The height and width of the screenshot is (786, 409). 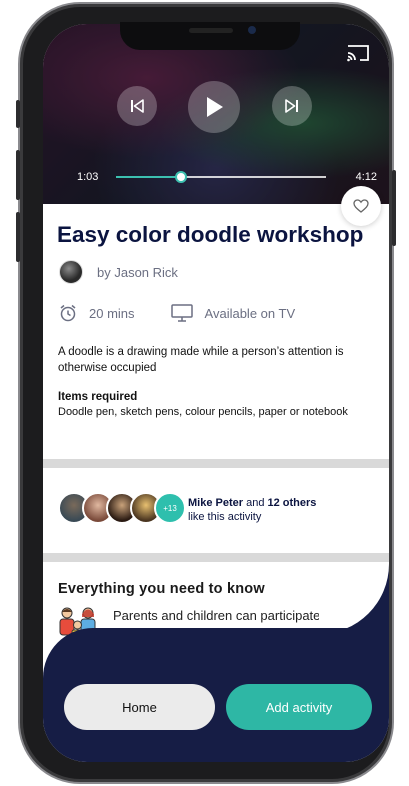 I want to click on author-row: by Jason Rick, so click(x=118, y=272).